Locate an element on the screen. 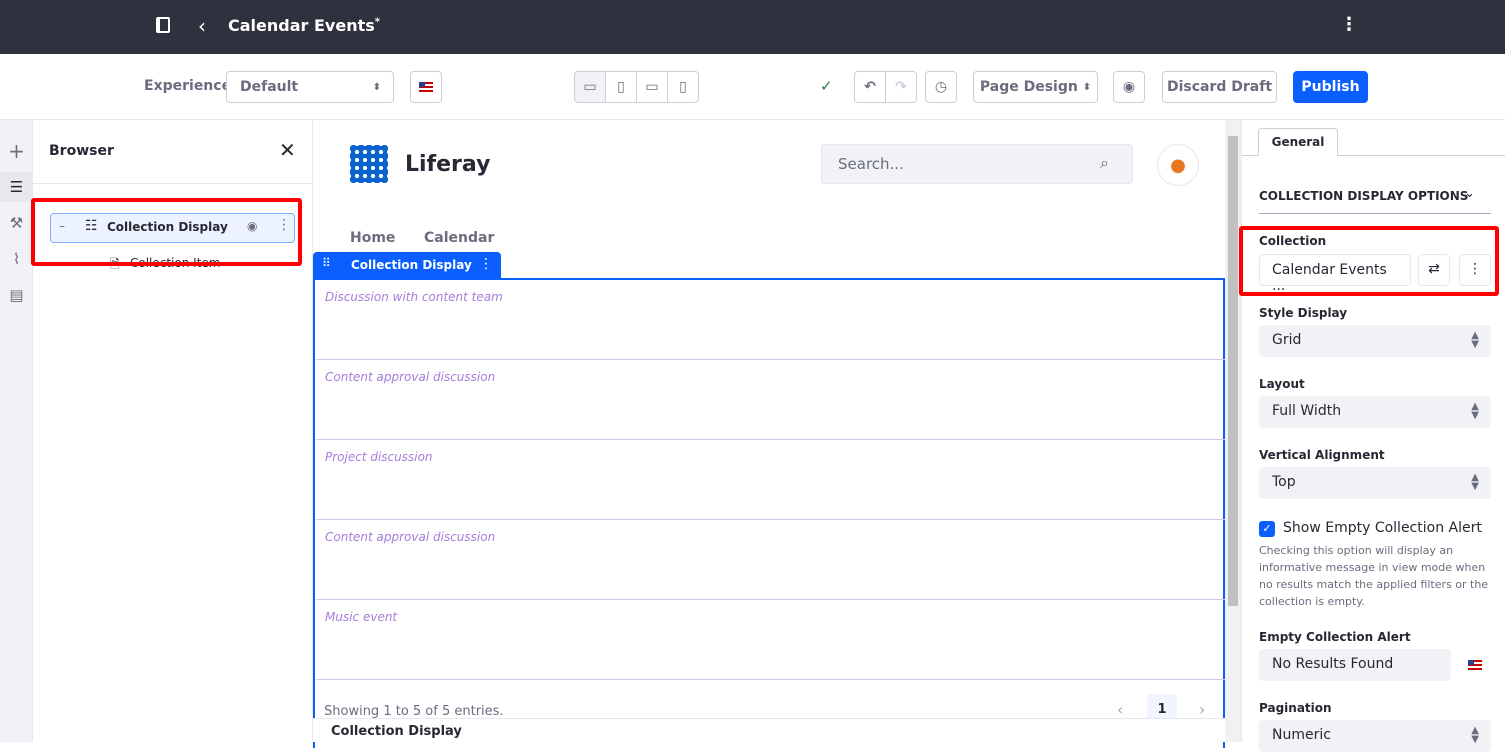 Image resolution: width=1505 pixels, height=752 pixels. empty-alert-value: No Results Found is located at coordinates (1333, 664).